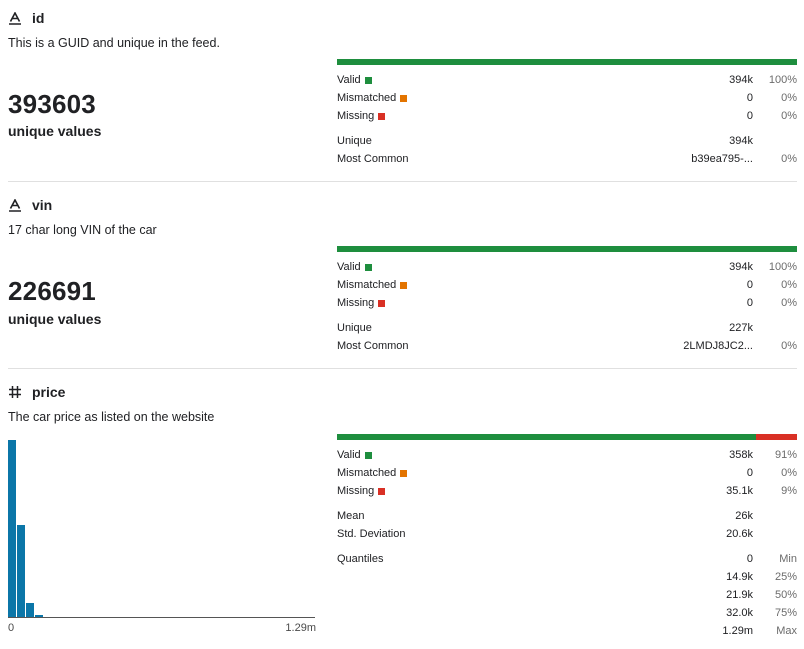 This screenshot has height=649, width=804. What do you see at coordinates (567, 577) in the screenshot?
I see `quantile-row-25: 14.9k 25%` at bounding box center [567, 577].